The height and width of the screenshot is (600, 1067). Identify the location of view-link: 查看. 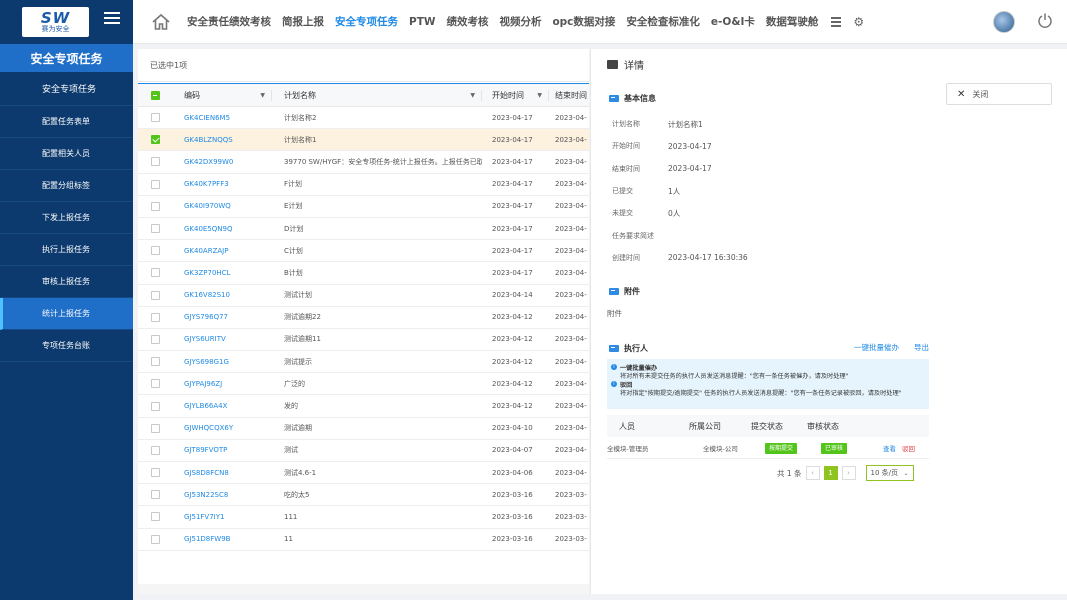
(889, 448).